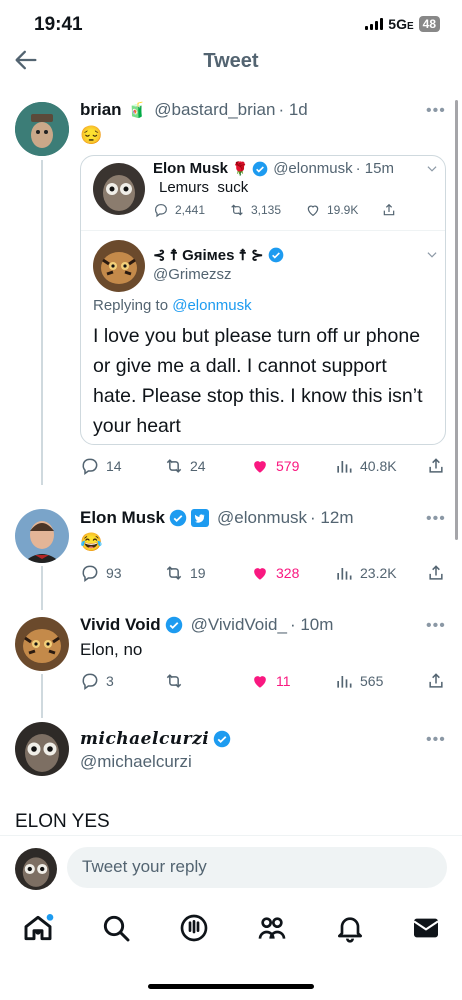 Image resolution: width=462 pixels, height=1000 pixels. I want to click on quoted-tweet-text: Lemurs suck, so click(204, 187).